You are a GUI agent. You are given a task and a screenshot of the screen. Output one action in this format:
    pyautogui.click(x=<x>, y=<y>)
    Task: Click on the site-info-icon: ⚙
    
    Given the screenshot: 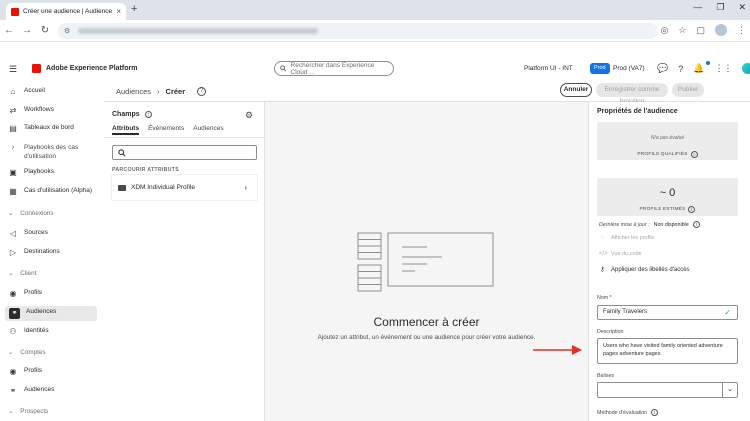 What is the action you would take?
    pyautogui.click(x=67, y=31)
    